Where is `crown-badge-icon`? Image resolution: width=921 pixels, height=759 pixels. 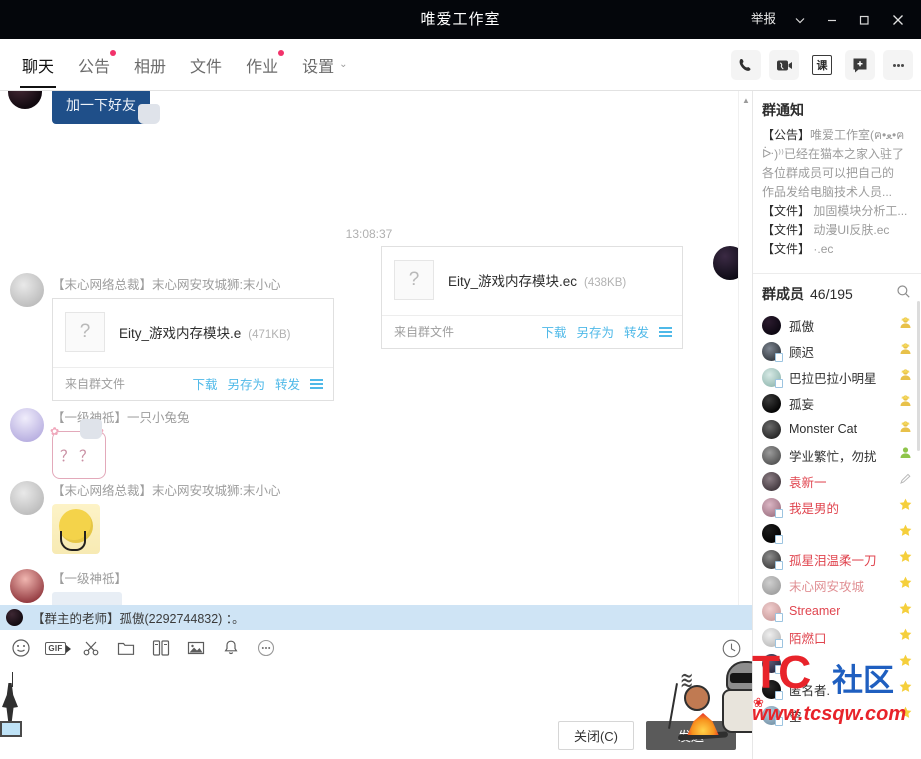 crown-badge-icon is located at coordinates (905, 403).